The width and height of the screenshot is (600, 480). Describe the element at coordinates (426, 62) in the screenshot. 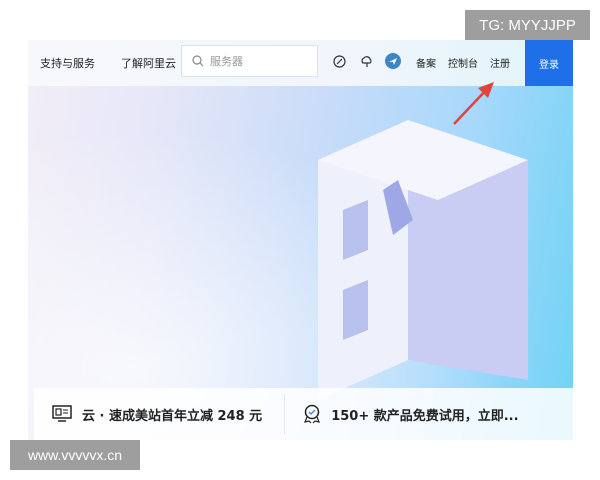

I see `link-beian: 备案` at that location.